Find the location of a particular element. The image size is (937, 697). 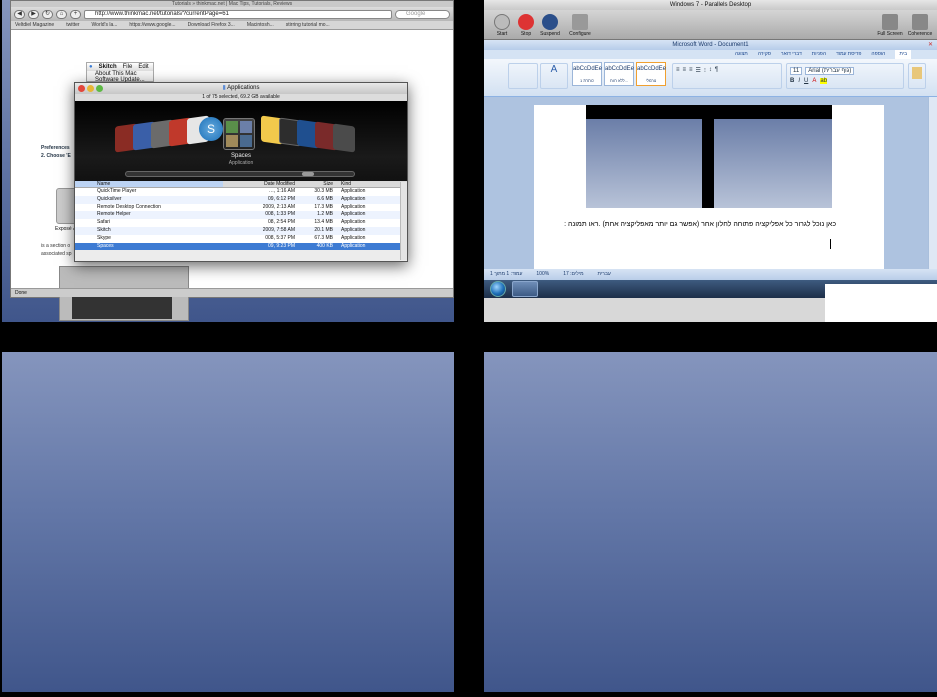

menu-file: File is located at coordinates (128, 67).